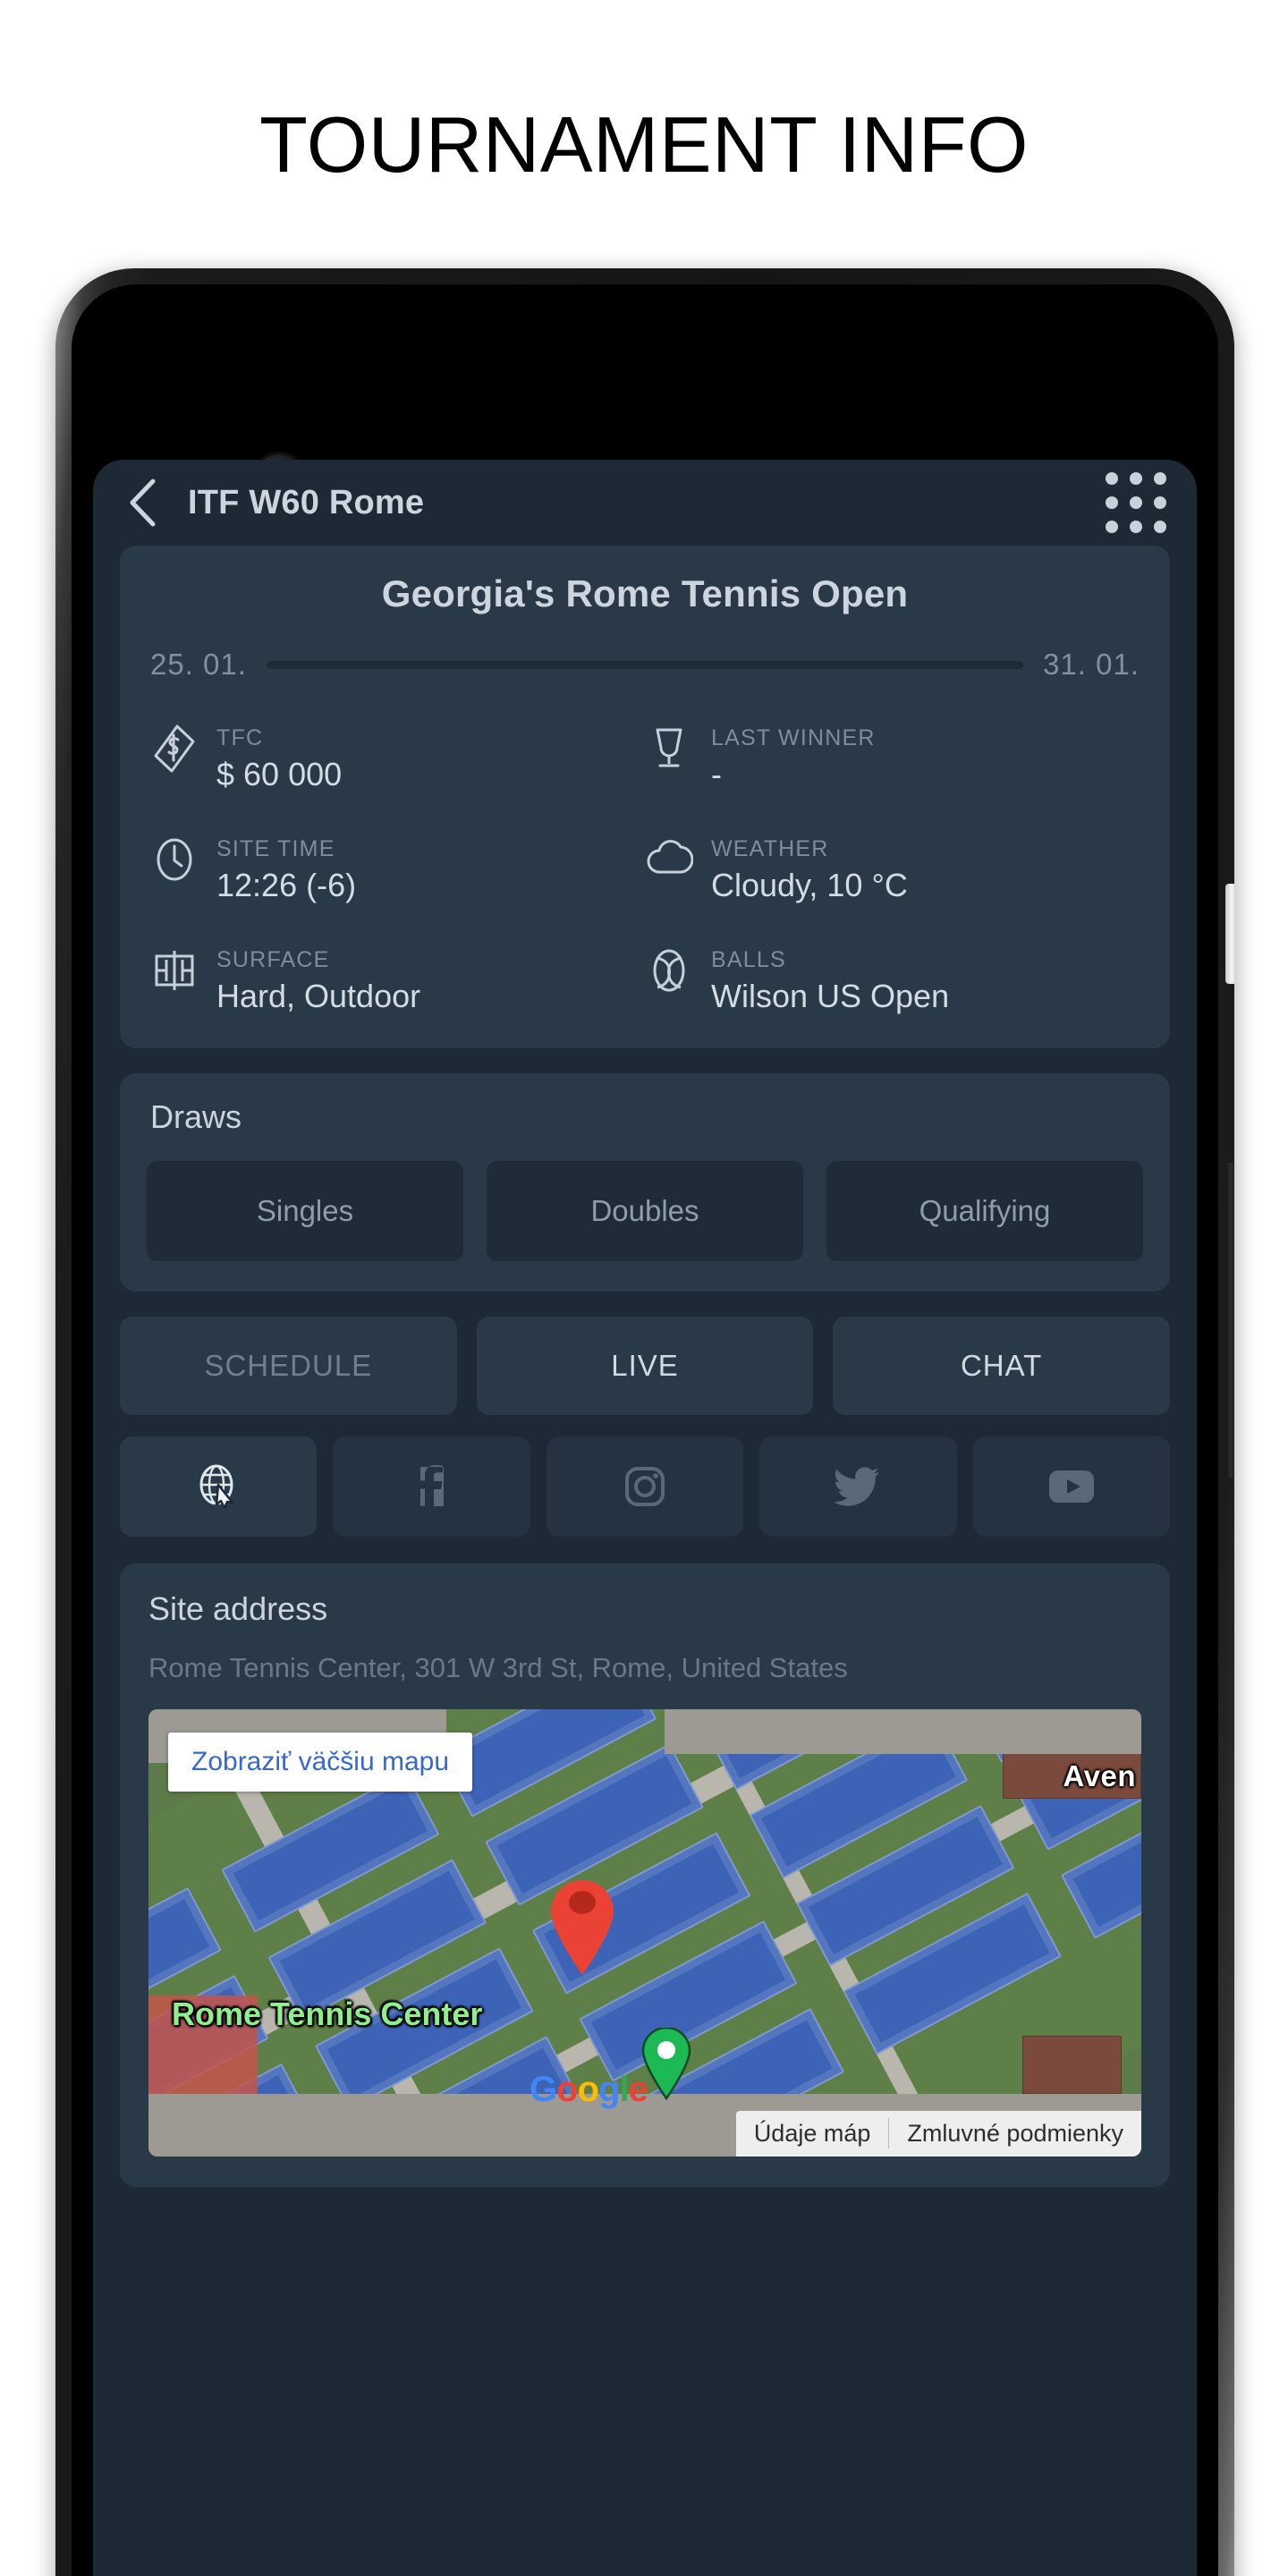 Image resolution: width=1288 pixels, height=2576 pixels. I want to click on info-value: Wilson US Open, so click(830, 996).